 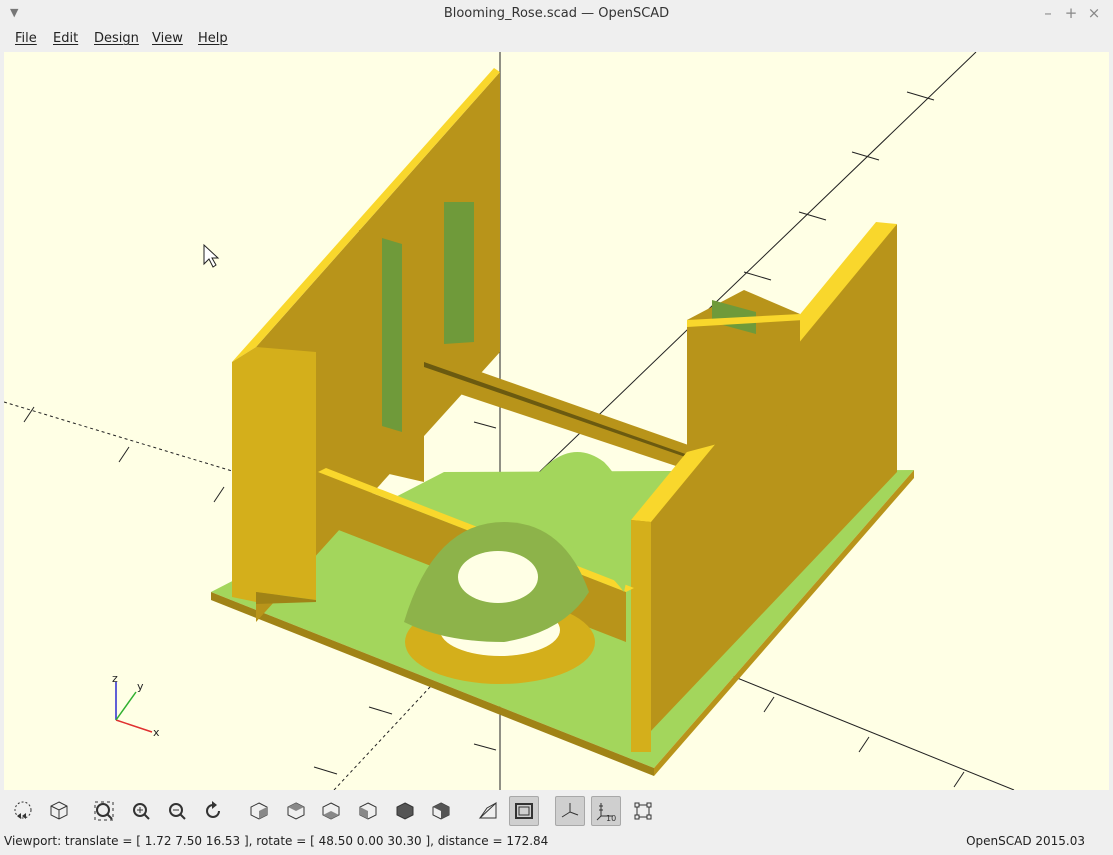 I want to click on axis-label-x: x, so click(x=156, y=732).